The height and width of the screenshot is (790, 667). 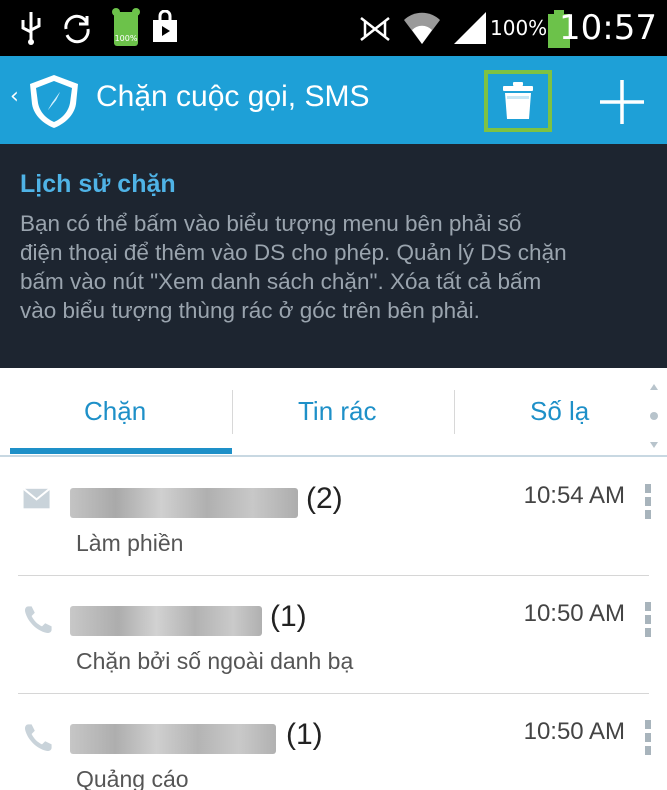 What do you see at coordinates (115, 411) in the screenshot?
I see `tab-blocked: Chặn` at bounding box center [115, 411].